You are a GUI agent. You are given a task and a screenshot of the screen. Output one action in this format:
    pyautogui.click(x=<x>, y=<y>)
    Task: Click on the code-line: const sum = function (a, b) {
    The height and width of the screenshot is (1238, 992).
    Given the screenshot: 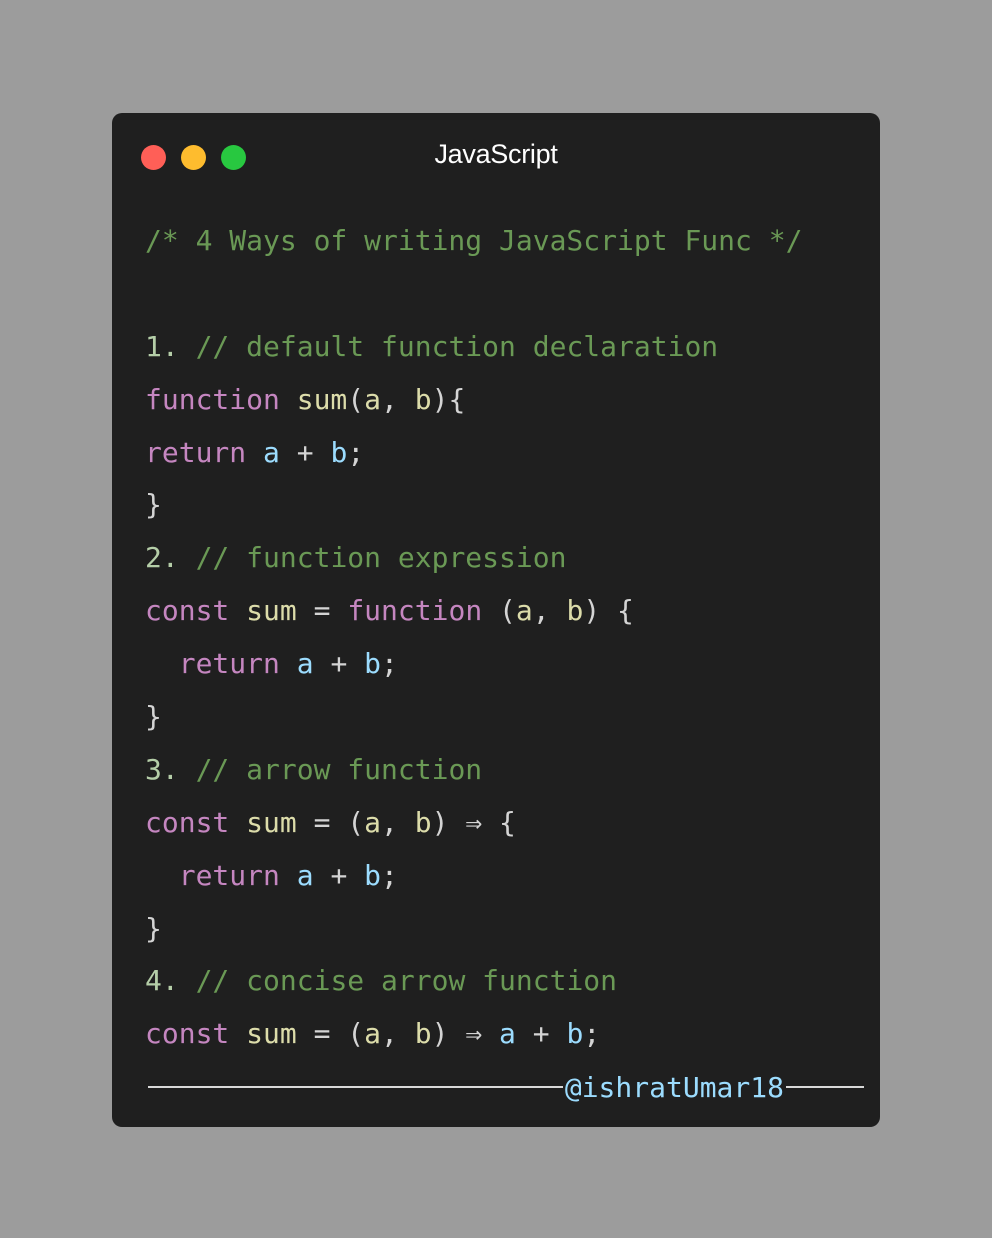 What is the action you would take?
    pyautogui.click(x=505, y=611)
    